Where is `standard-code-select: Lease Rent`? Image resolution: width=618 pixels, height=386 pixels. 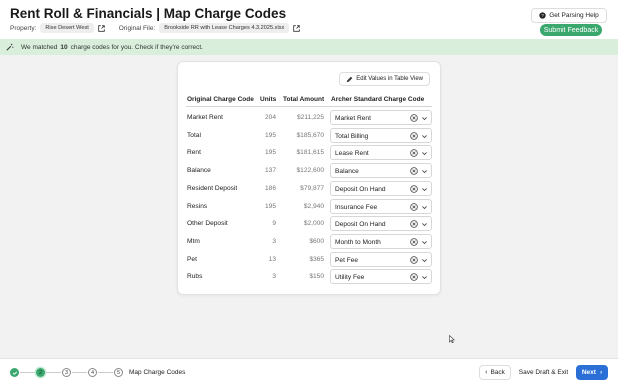 standard-code-select: Lease Rent is located at coordinates (381, 153).